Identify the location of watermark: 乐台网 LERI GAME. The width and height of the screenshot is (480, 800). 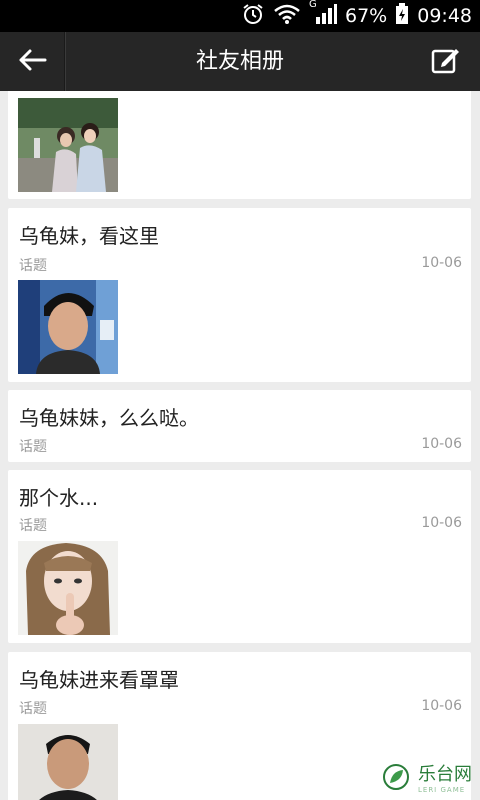
(426, 777).